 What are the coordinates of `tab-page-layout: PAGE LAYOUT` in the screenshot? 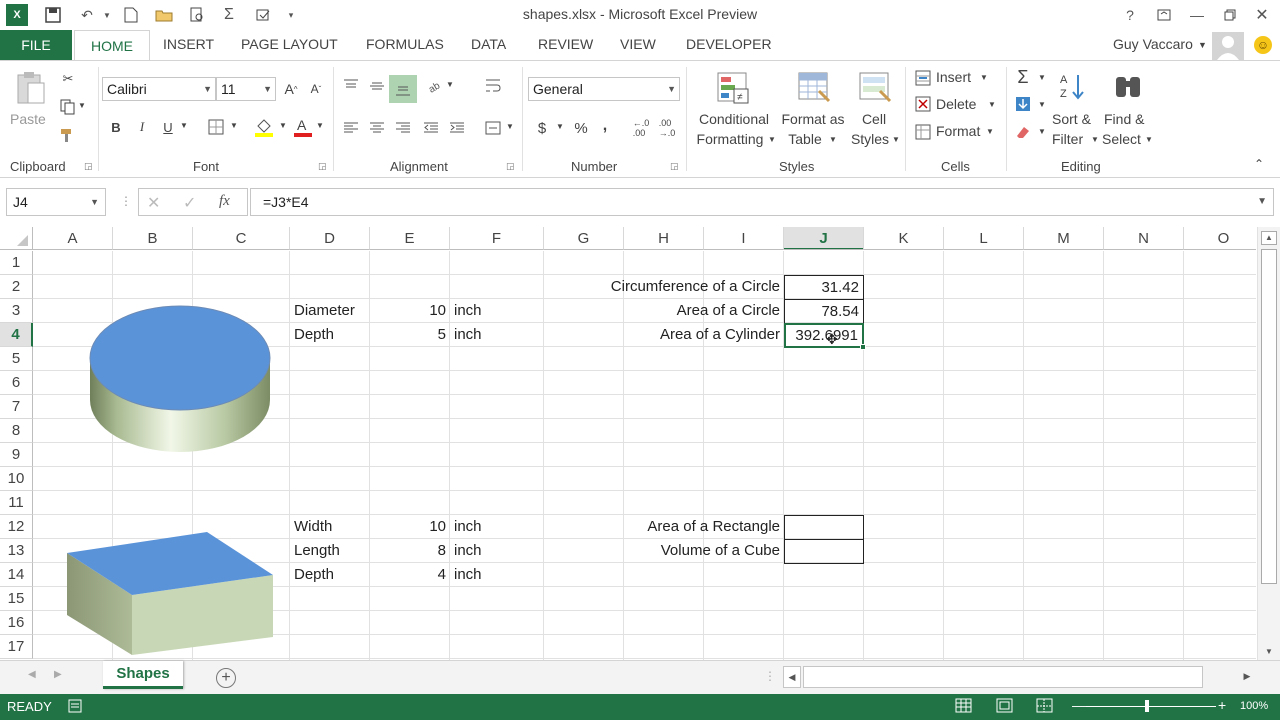 It's located at (289, 44).